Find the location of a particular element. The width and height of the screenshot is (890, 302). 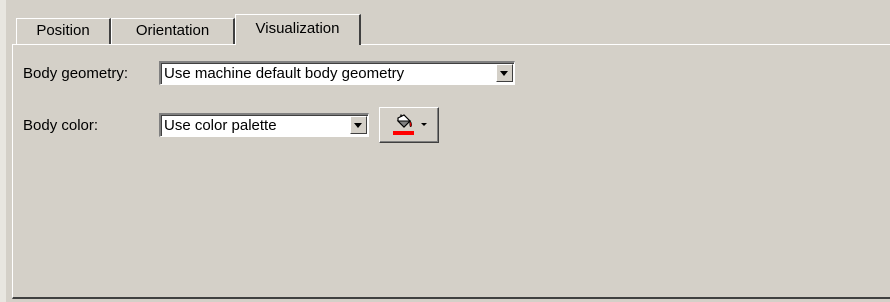

body-color-select: Use color palette is located at coordinates (264, 125).